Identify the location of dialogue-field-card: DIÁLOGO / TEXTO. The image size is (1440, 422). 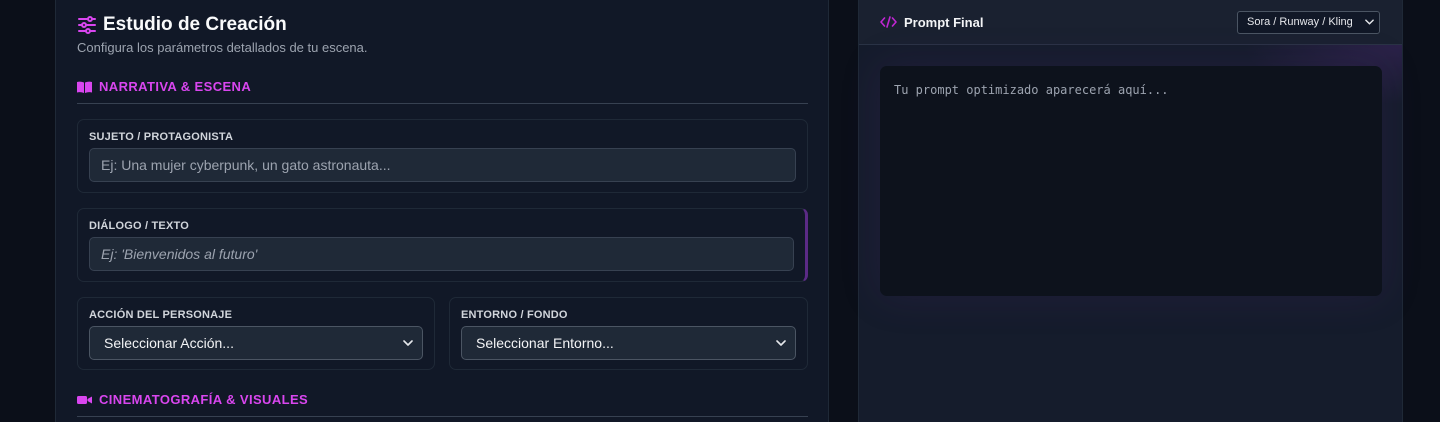
(442, 245).